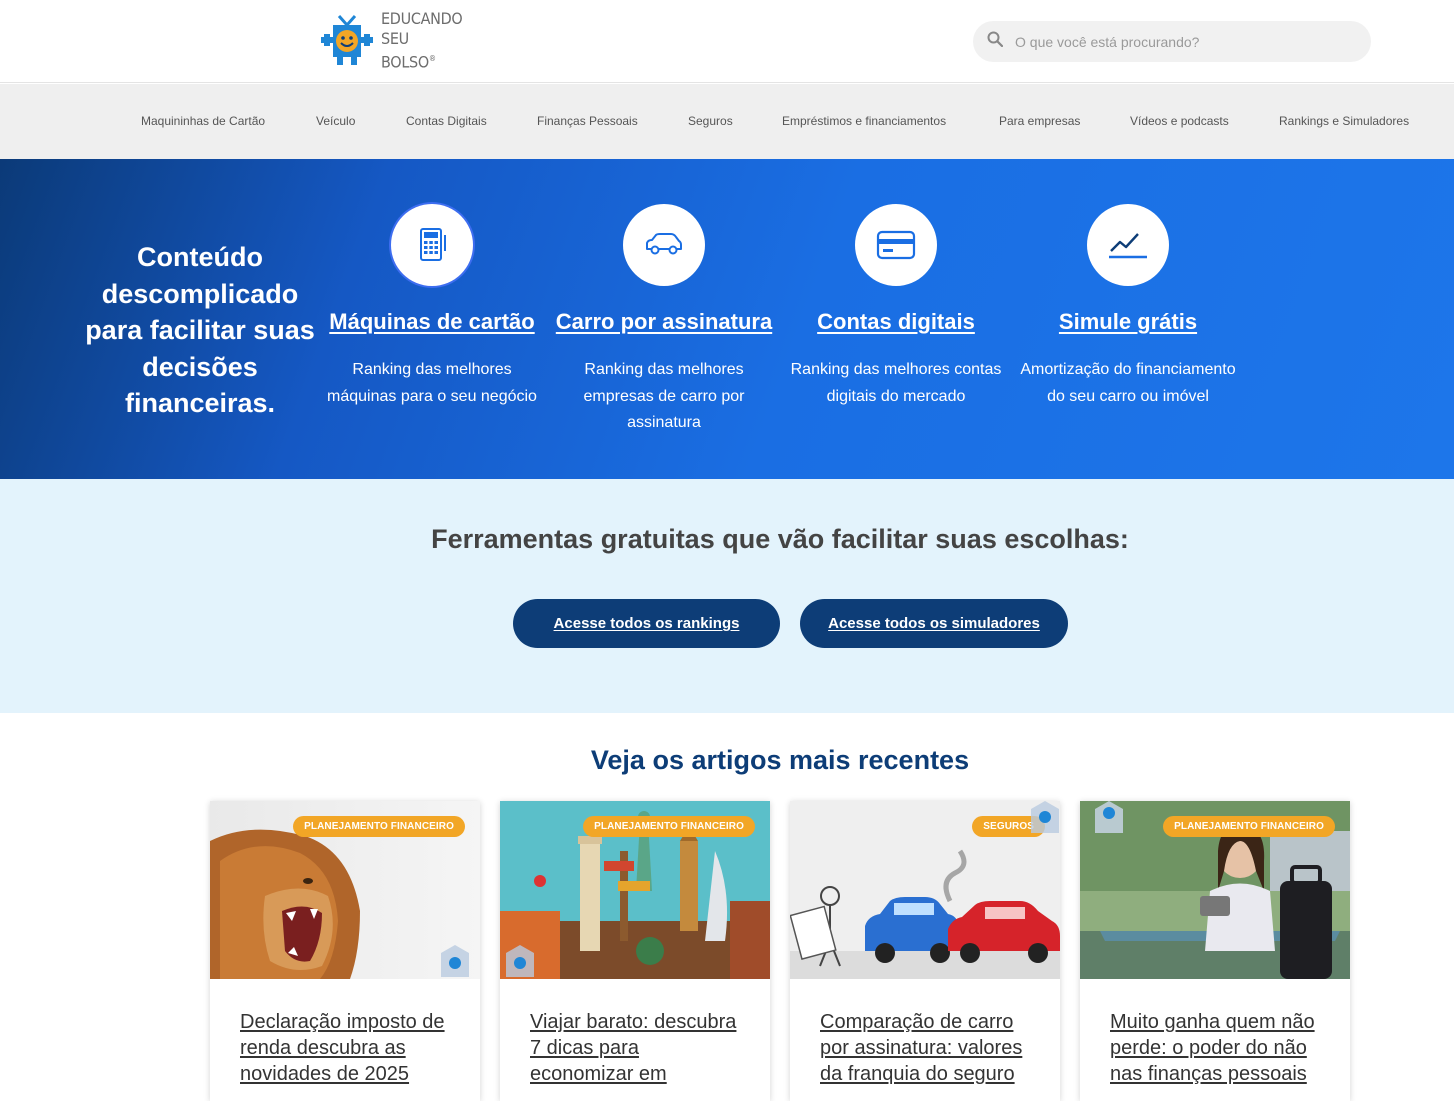  What do you see at coordinates (896, 245) in the screenshot?
I see `credit-card-icon` at bounding box center [896, 245].